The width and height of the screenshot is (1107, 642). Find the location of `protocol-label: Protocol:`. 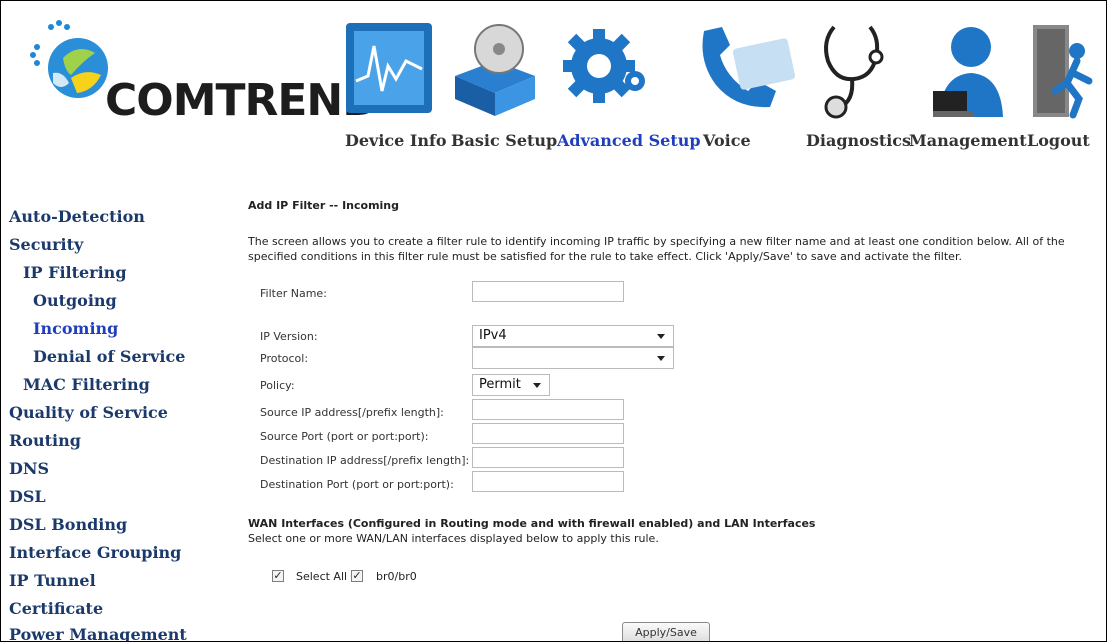

protocol-label: Protocol: is located at coordinates (284, 358).